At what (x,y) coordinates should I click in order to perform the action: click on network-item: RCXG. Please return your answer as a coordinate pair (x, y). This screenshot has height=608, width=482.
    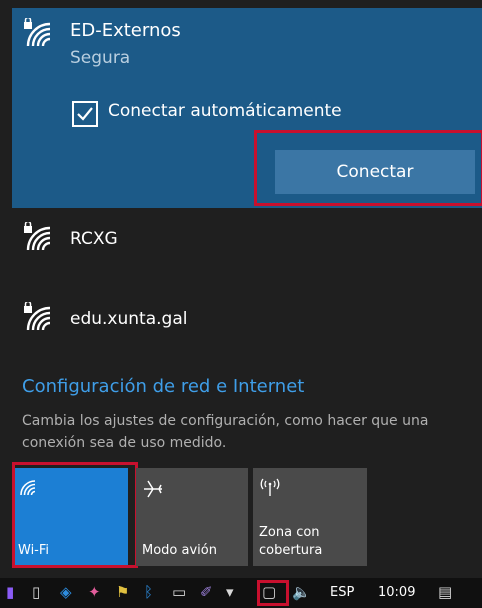
    Looking at the image, I should click on (247, 242).